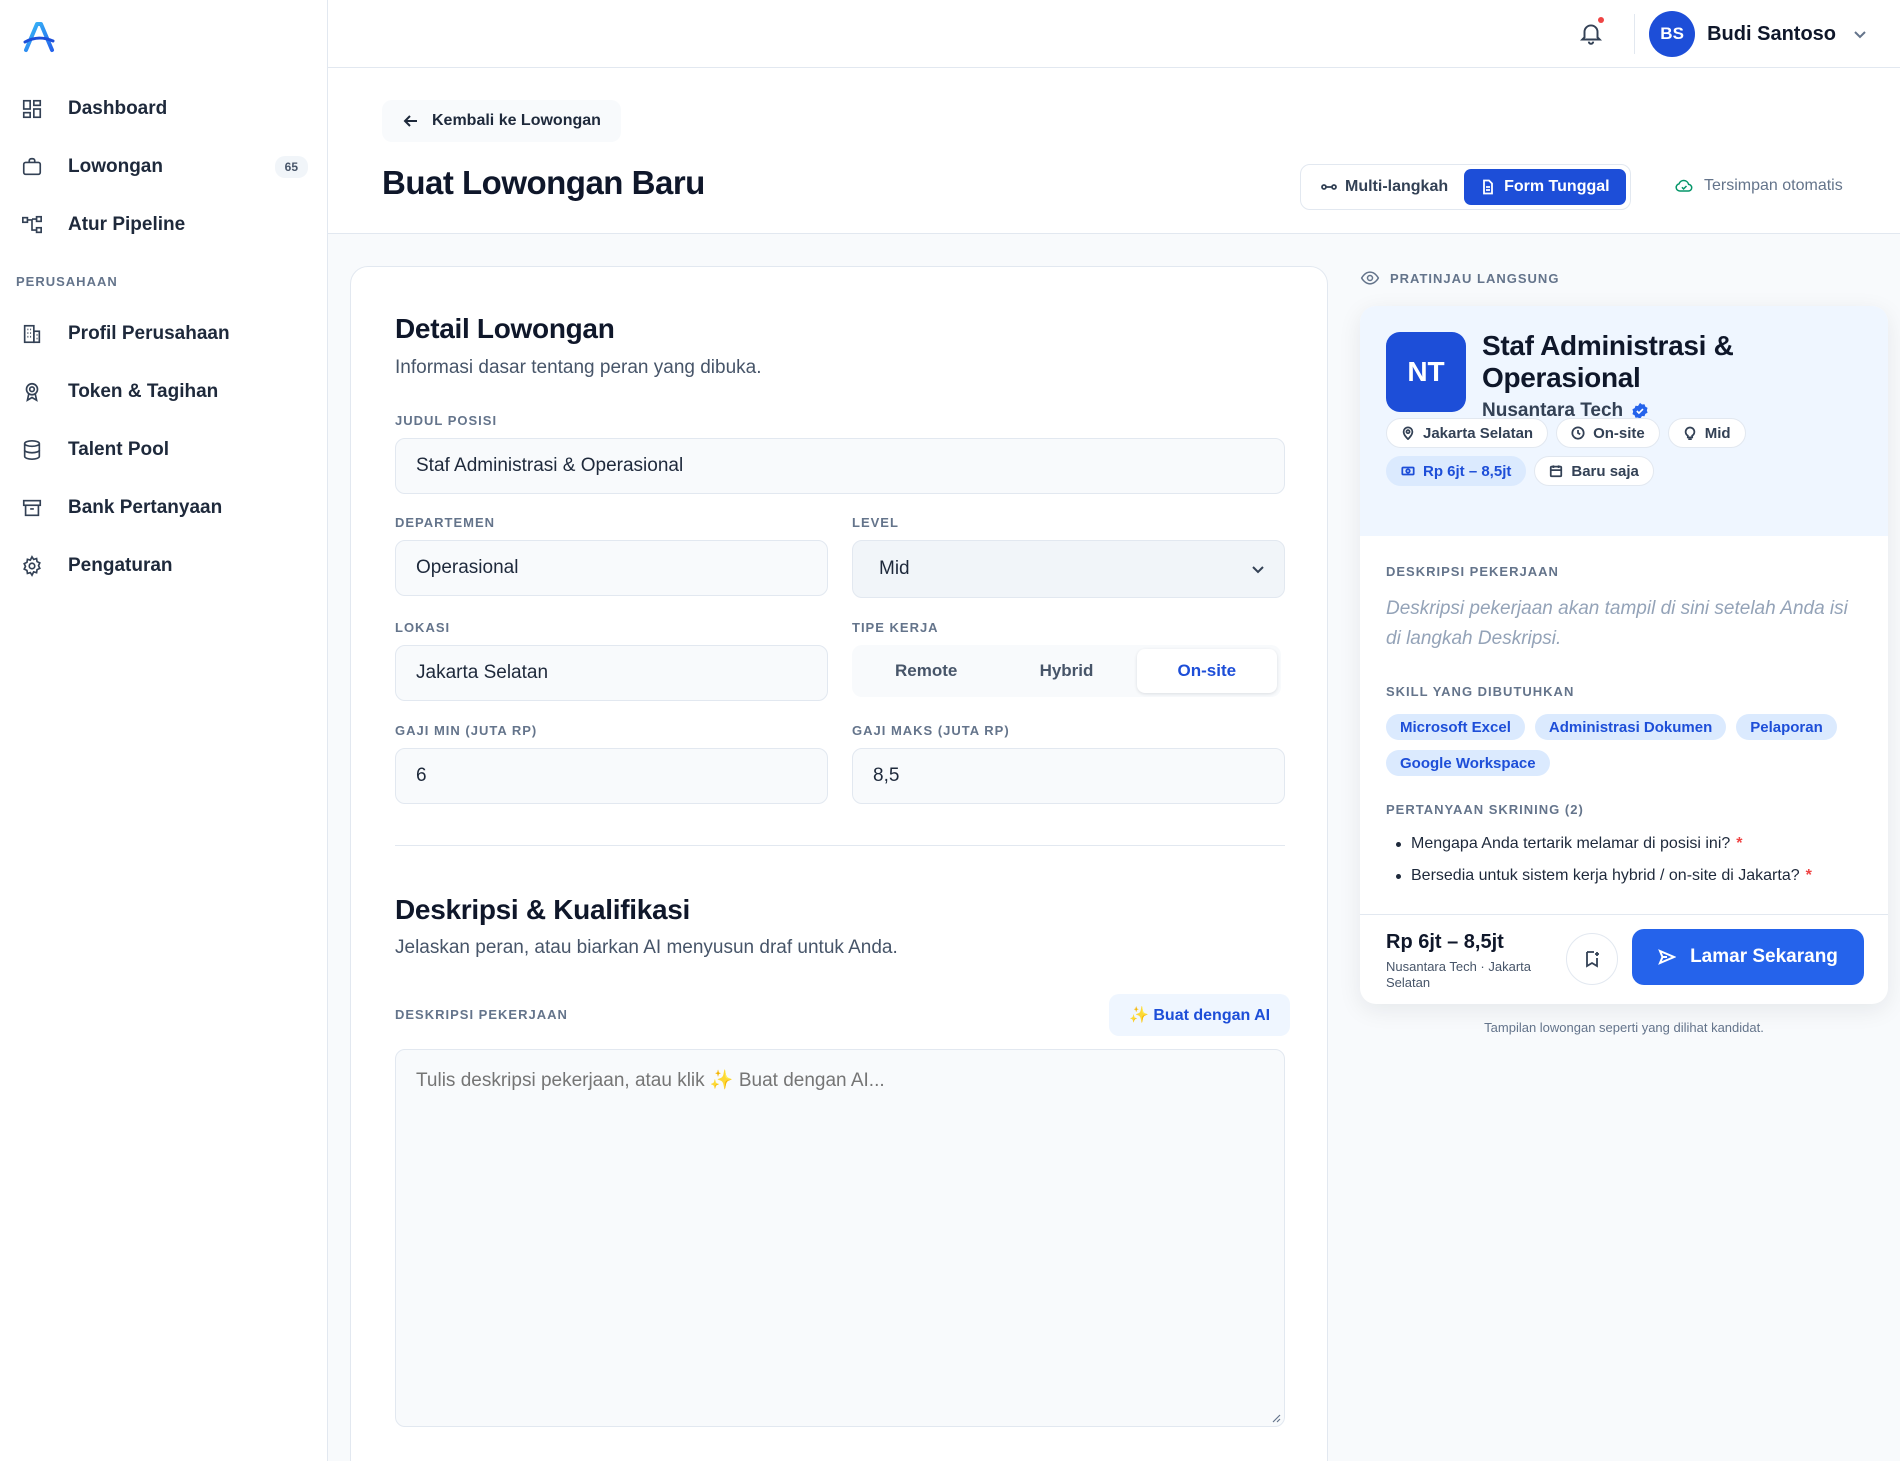 Image resolution: width=1900 pixels, height=1461 pixels. Describe the element at coordinates (1467, 433) in the screenshot. I see `chip-location: Jakarta Selatan` at that location.